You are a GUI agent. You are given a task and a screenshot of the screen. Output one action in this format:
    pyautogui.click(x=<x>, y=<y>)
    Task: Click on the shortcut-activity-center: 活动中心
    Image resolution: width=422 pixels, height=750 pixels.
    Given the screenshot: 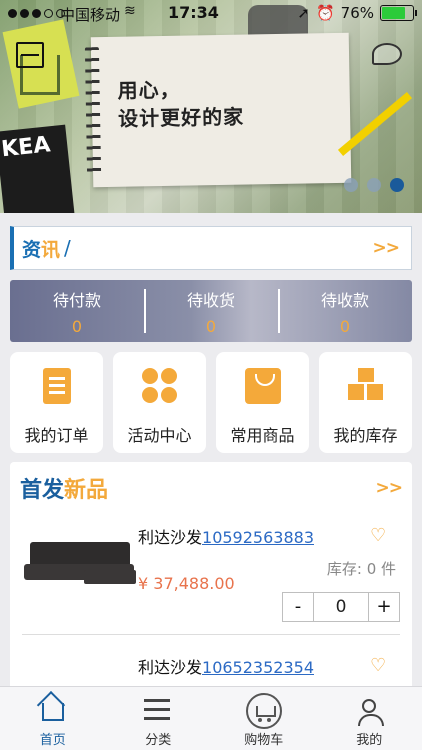 What is the action you would take?
    pyautogui.click(x=159, y=402)
    